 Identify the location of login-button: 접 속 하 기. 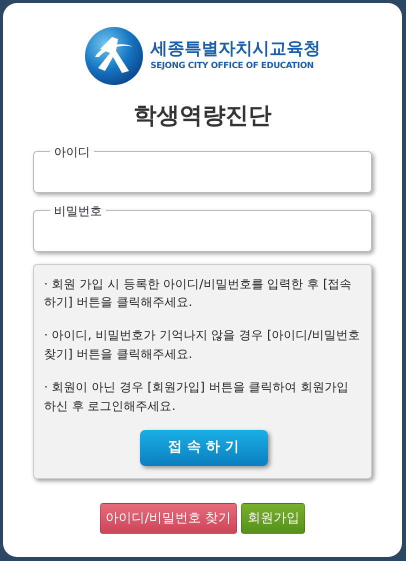
(204, 448).